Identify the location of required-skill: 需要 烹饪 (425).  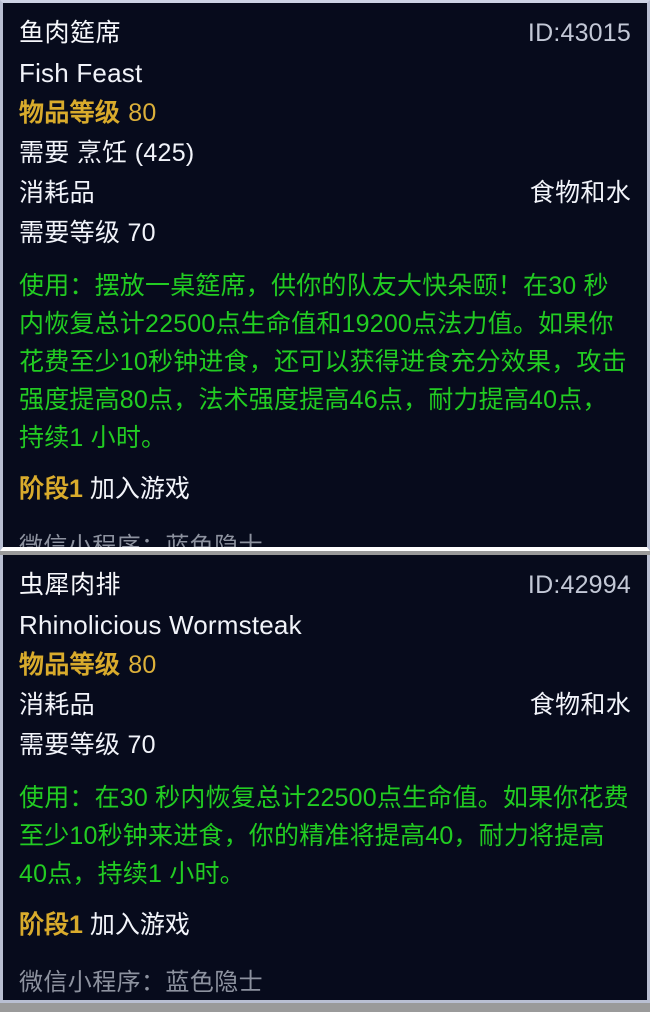
(107, 153).